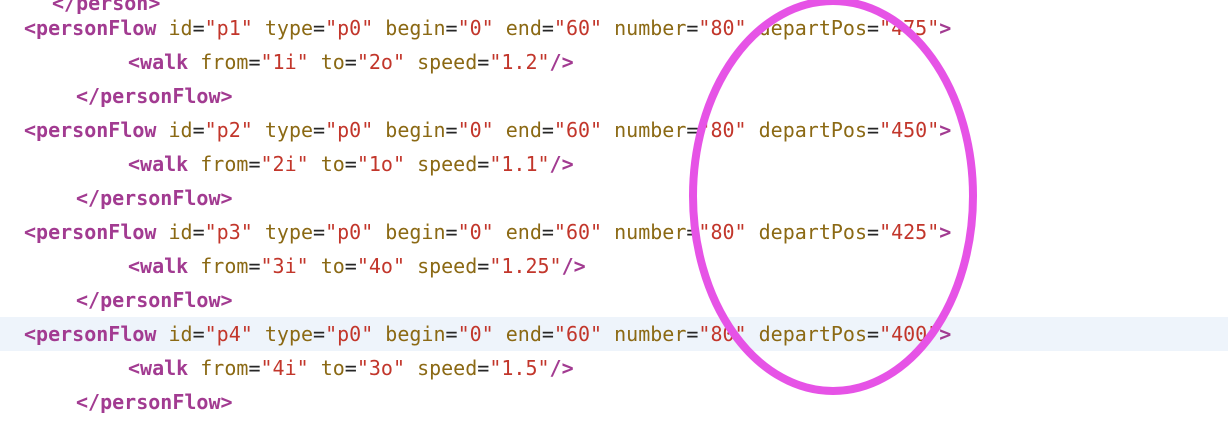 The image size is (1228, 424). Describe the element at coordinates (381, 368) in the screenshot. I see `xml-attribute-value: "3o"` at that location.